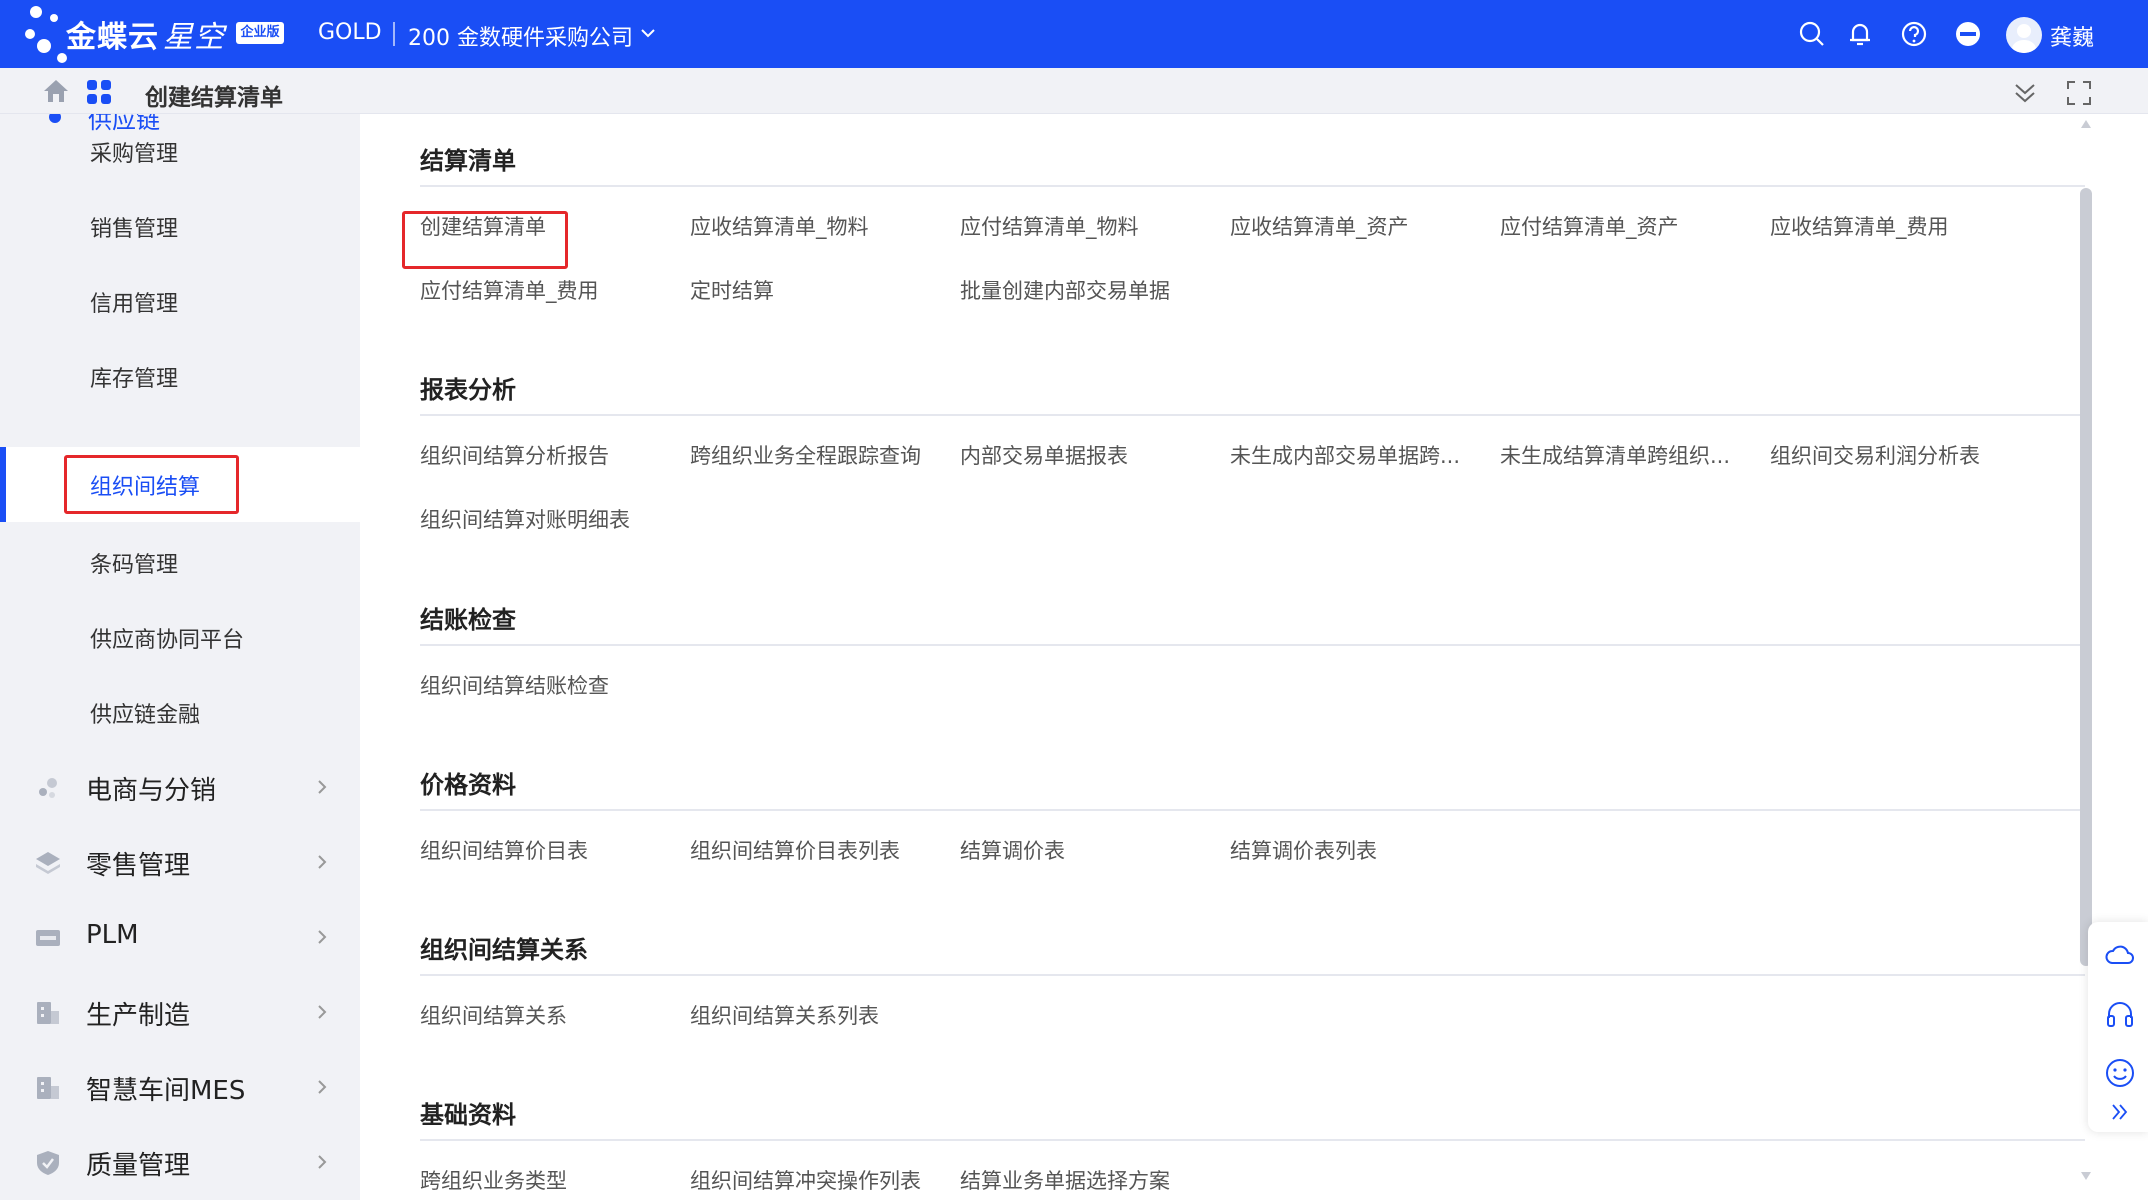 This screenshot has width=2148, height=1200. I want to click on menu-link: 跨组织业务全程跟踪查询, so click(805, 455).